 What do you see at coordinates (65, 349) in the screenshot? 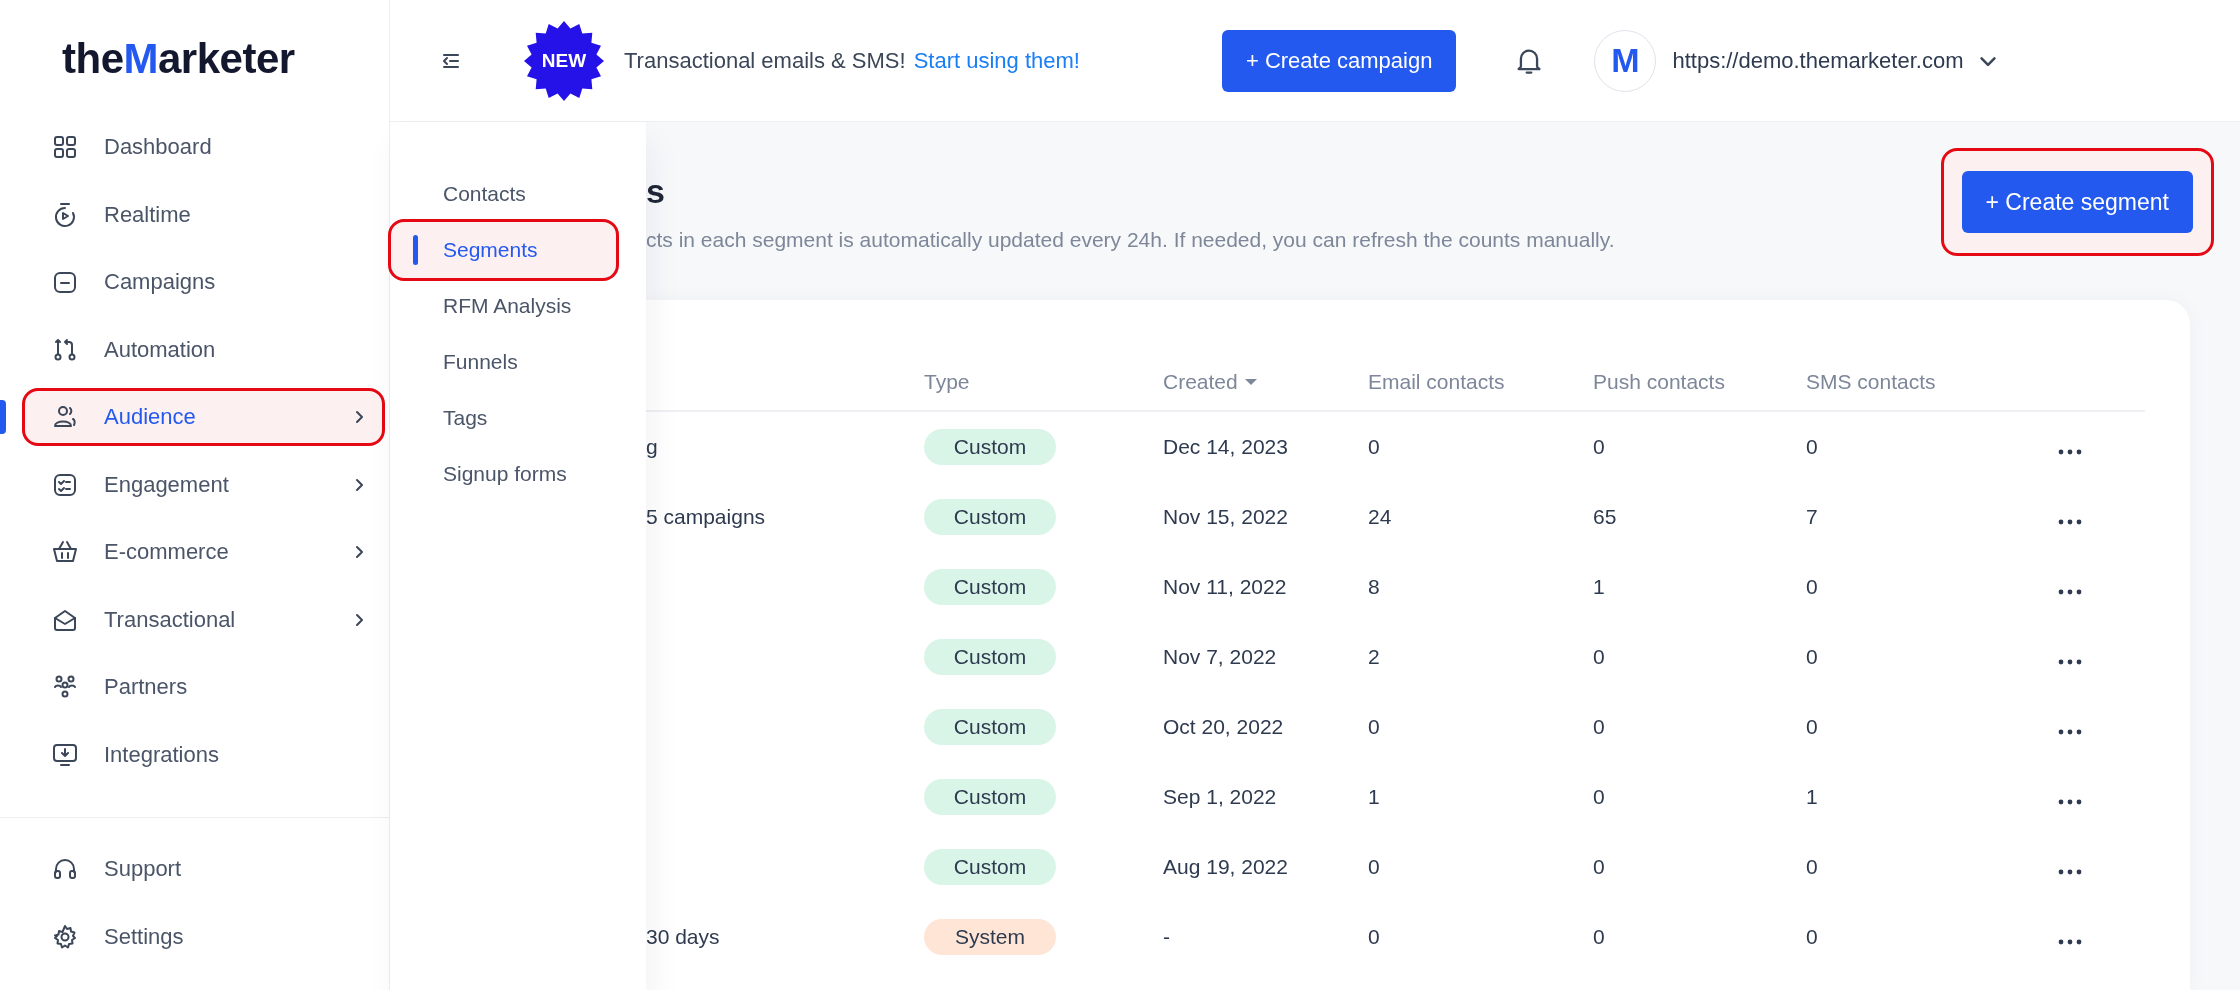
I see `flow-icon` at bounding box center [65, 349].